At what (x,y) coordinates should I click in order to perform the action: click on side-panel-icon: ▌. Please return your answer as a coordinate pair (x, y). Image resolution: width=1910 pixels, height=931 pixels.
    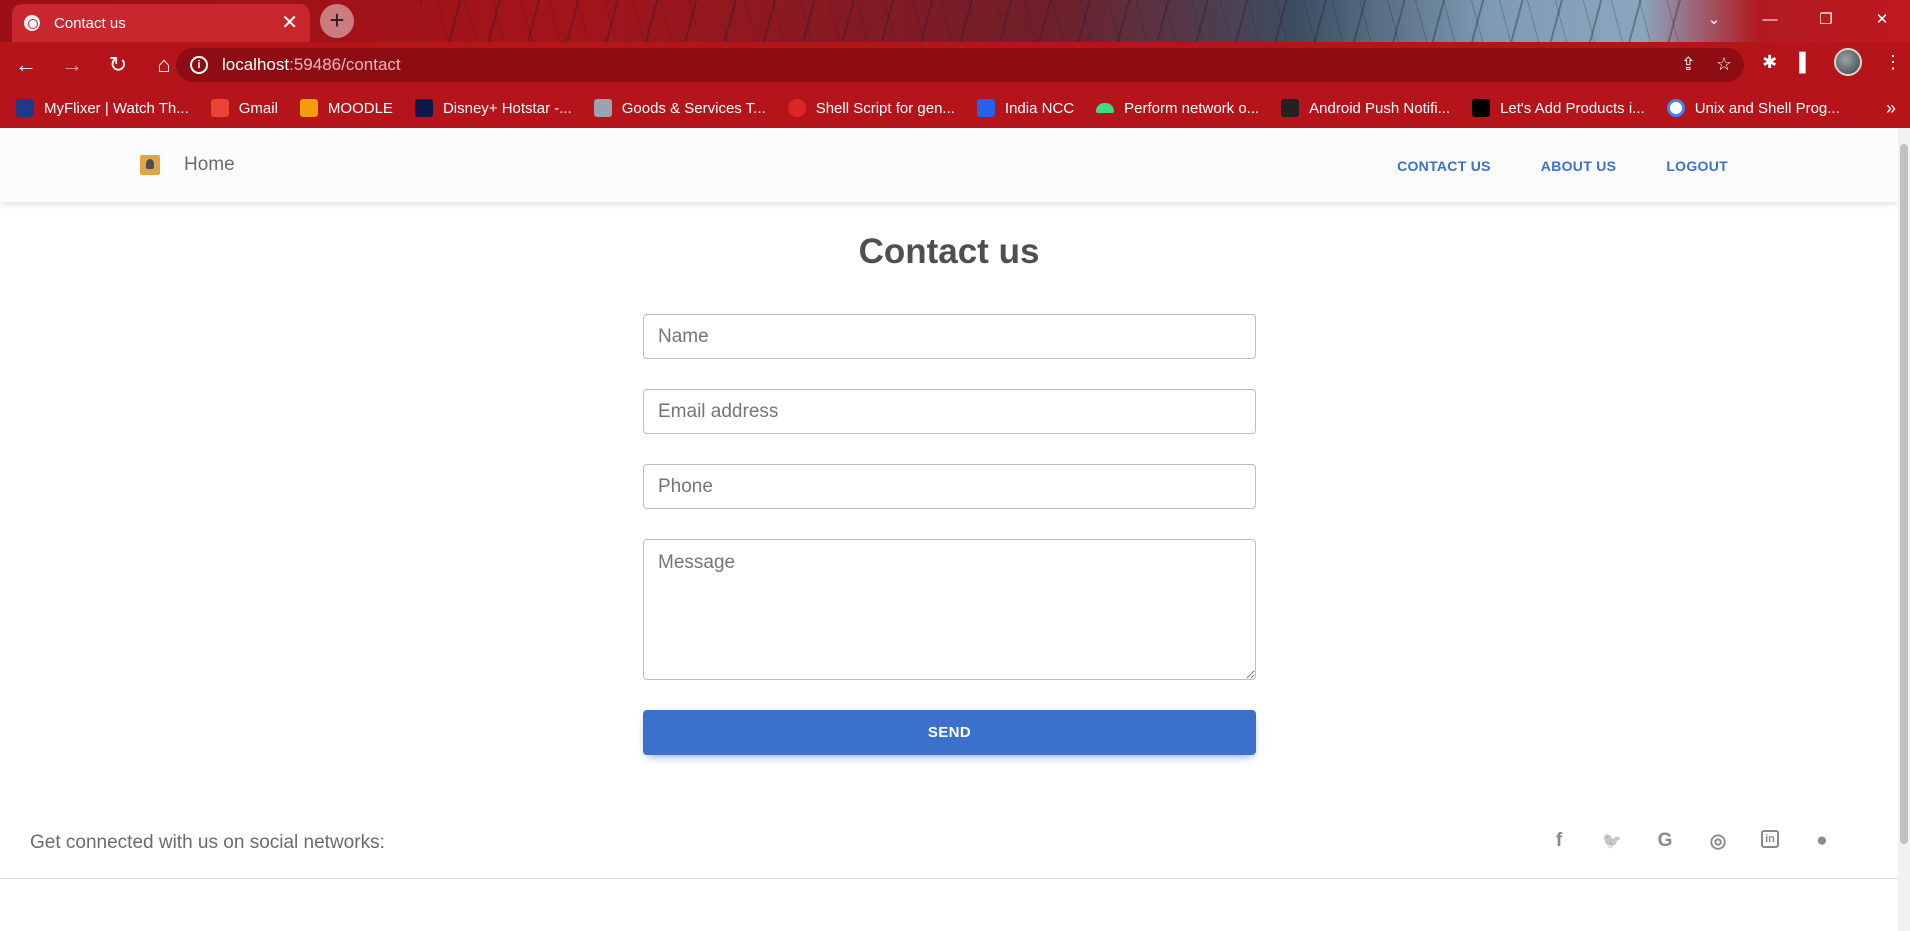
    Looking at the image, I should click on (1805, 62).